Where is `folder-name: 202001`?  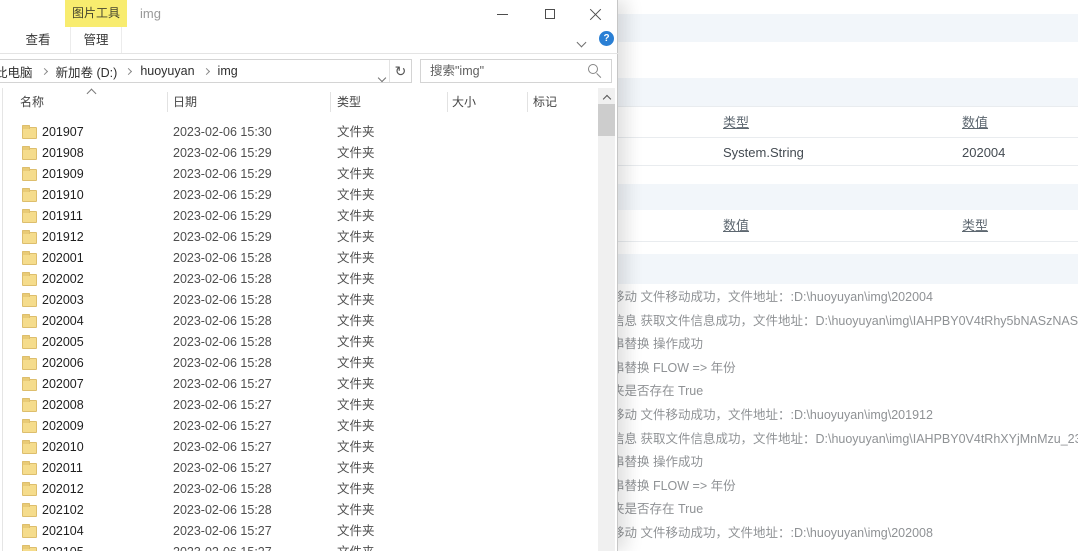 folder-name: 202001 is located at coordinates (63, 258).